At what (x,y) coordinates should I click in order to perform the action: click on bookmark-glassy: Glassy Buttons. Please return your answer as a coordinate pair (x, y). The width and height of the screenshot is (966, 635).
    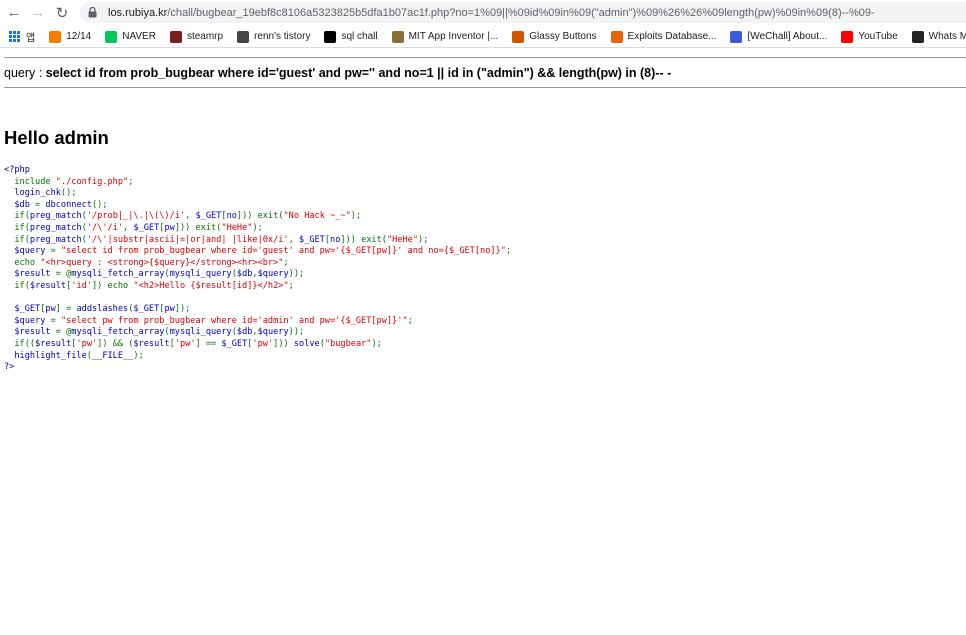
    Looking at the image, I should click on (554, 36).